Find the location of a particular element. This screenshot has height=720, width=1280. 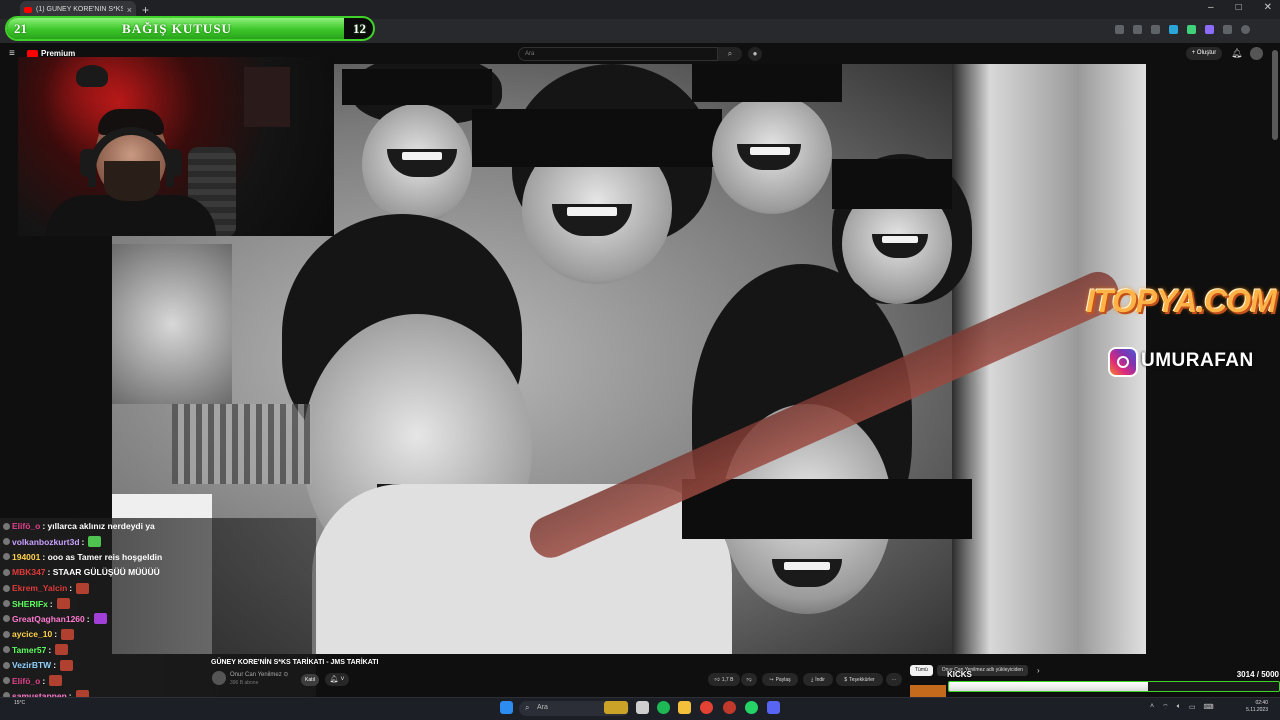

chevron-up-icon: ˄ is located at coordinates (1152, 707).